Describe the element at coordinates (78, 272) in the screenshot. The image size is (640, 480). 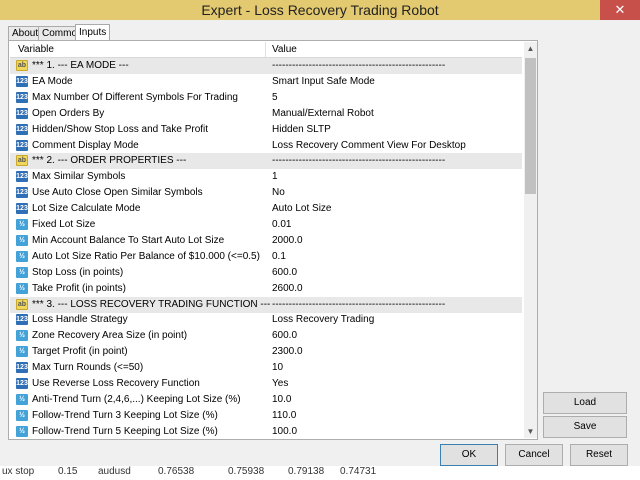
I see `variable-name: Stop Loss (in points)` at that location.